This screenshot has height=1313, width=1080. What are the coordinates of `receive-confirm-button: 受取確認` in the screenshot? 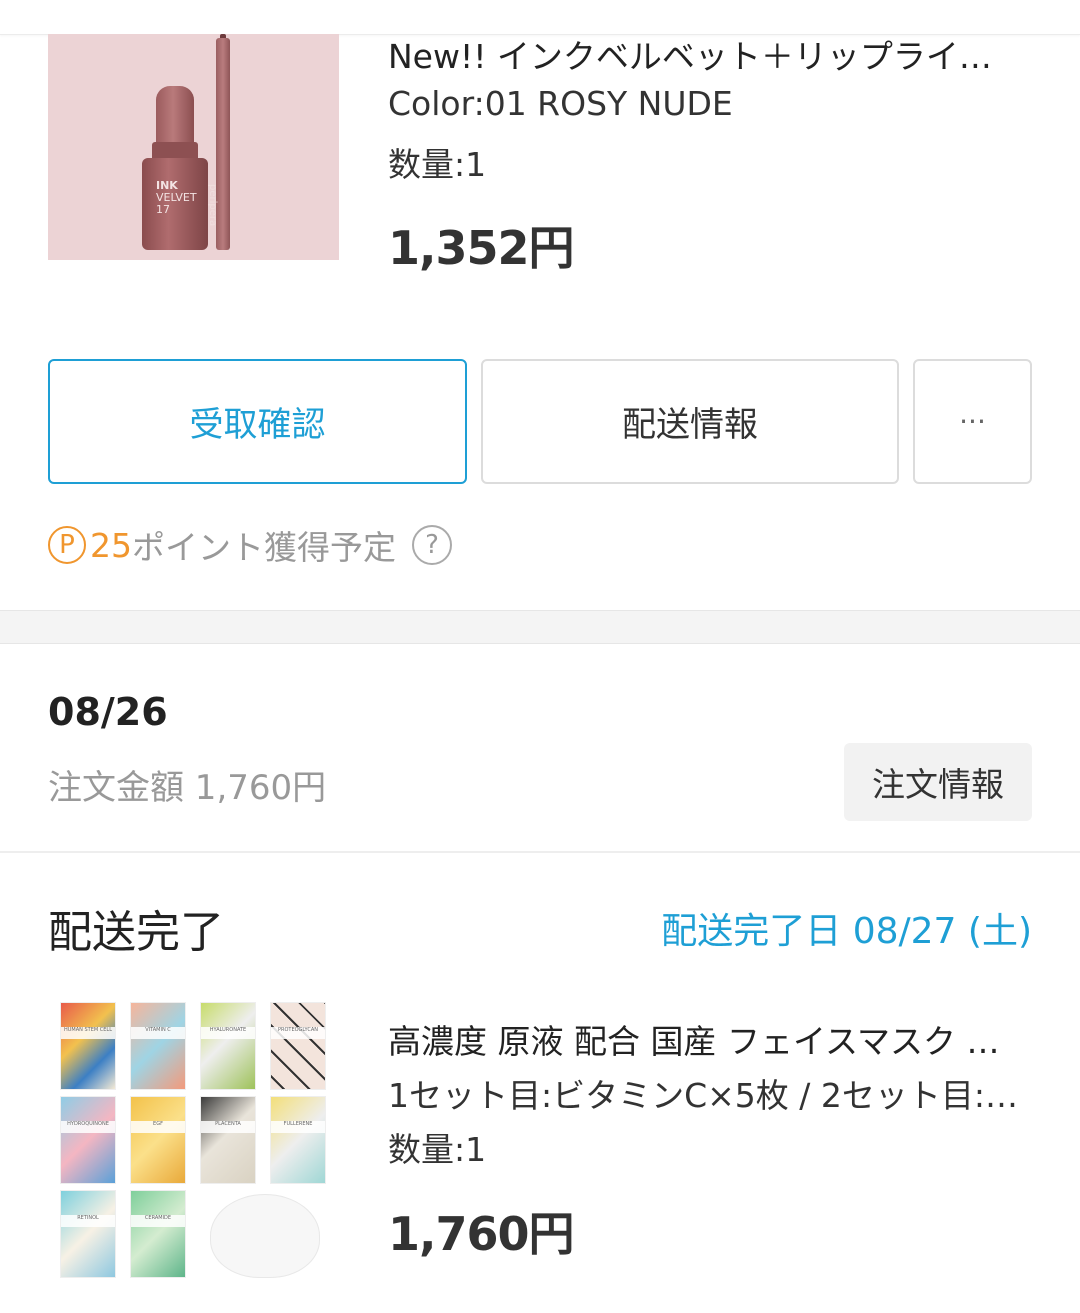 It's located at (257, 421).